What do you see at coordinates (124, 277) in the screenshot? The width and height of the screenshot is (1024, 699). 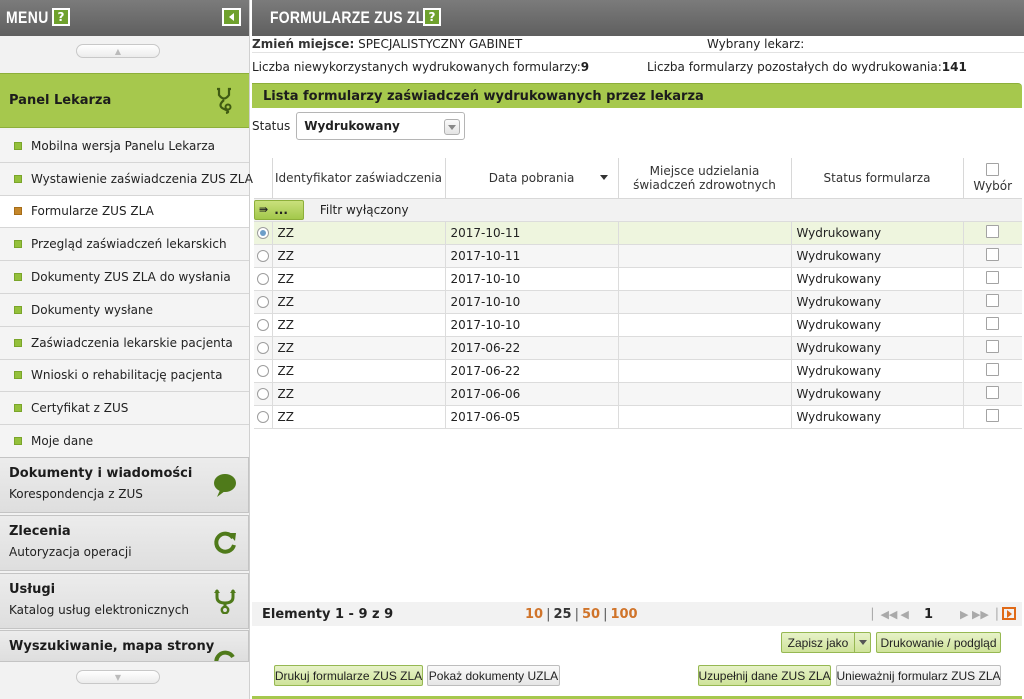 I see `menu-item-docs-to-send: Dokumenty ZUS ZLA do wysłania` at bounding box center [124, 277].